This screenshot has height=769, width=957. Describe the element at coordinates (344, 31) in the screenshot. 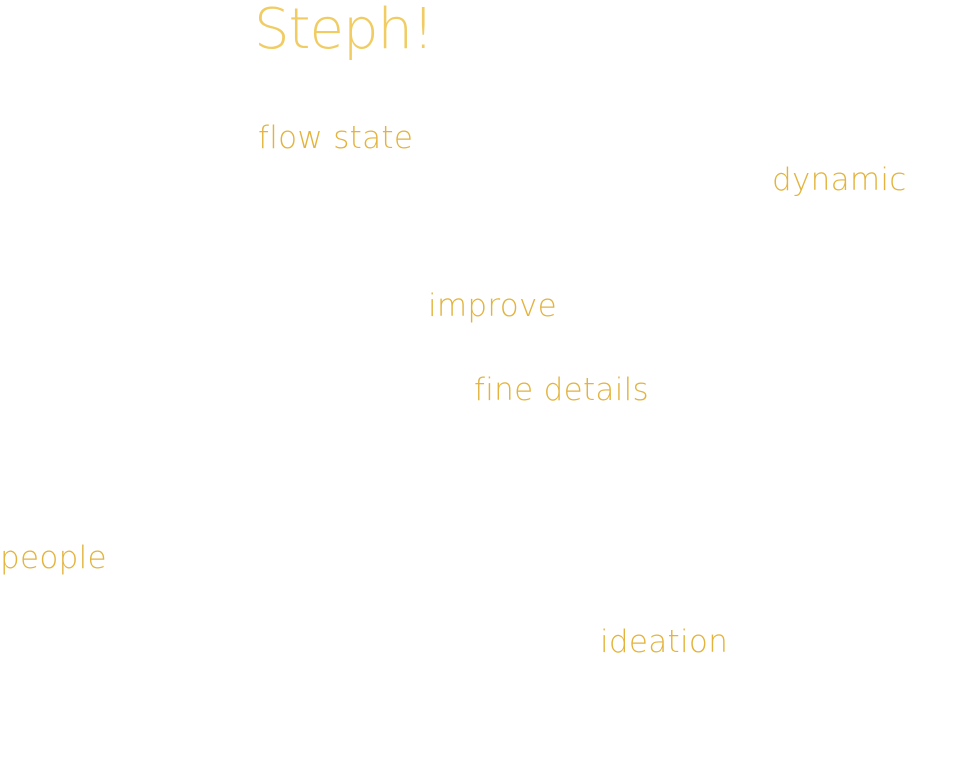

I see `greeting-heading: Steph!` at that location.